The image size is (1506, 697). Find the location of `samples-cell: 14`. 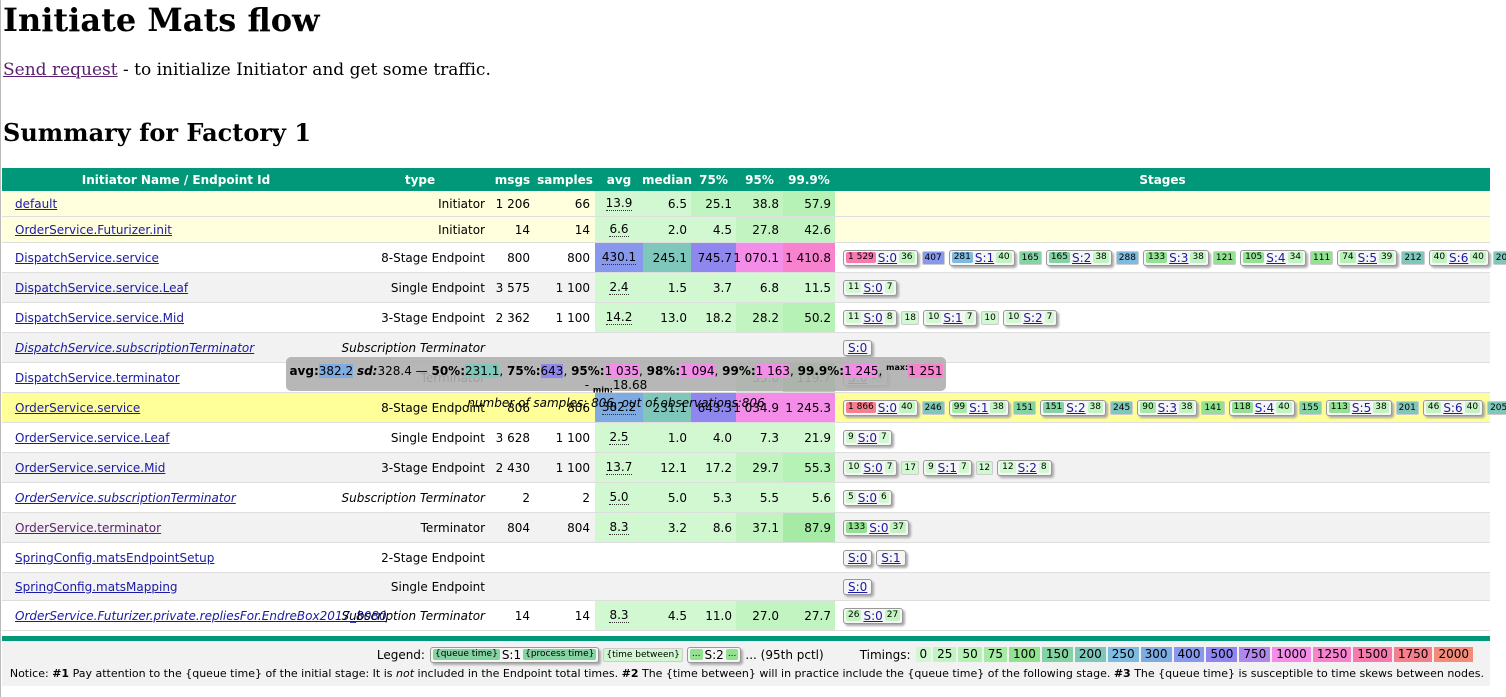

samples-cell: 14 is located at coordinates (565, 615).